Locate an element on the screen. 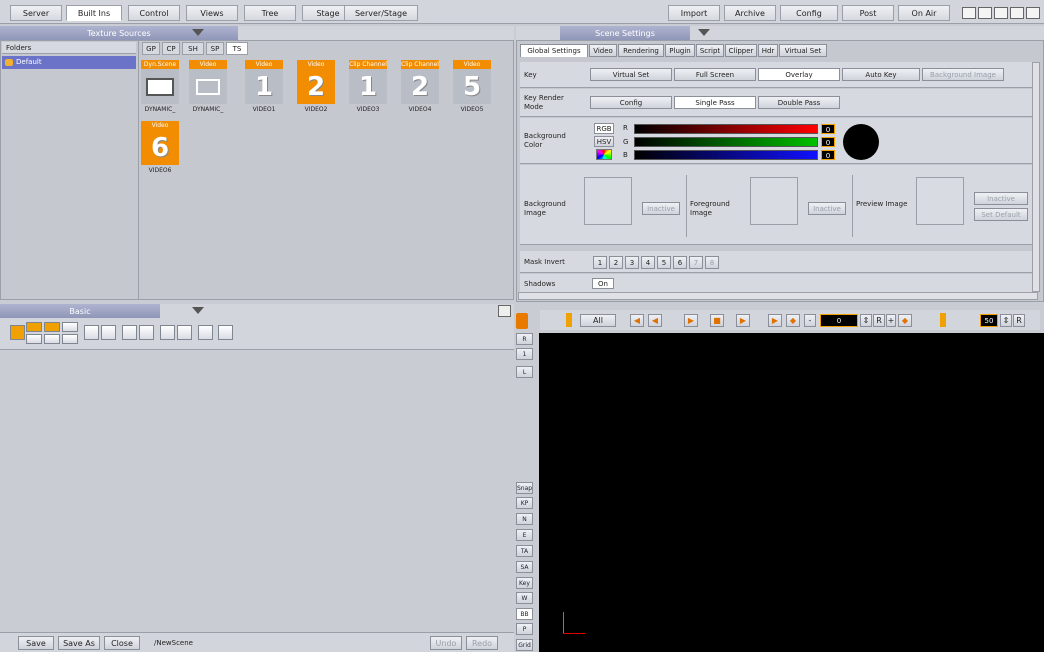 Image resolution: width=1044 pixels, height=652 pixels. tab-global-settings: Global Settings is located at coordinates (554, 50).